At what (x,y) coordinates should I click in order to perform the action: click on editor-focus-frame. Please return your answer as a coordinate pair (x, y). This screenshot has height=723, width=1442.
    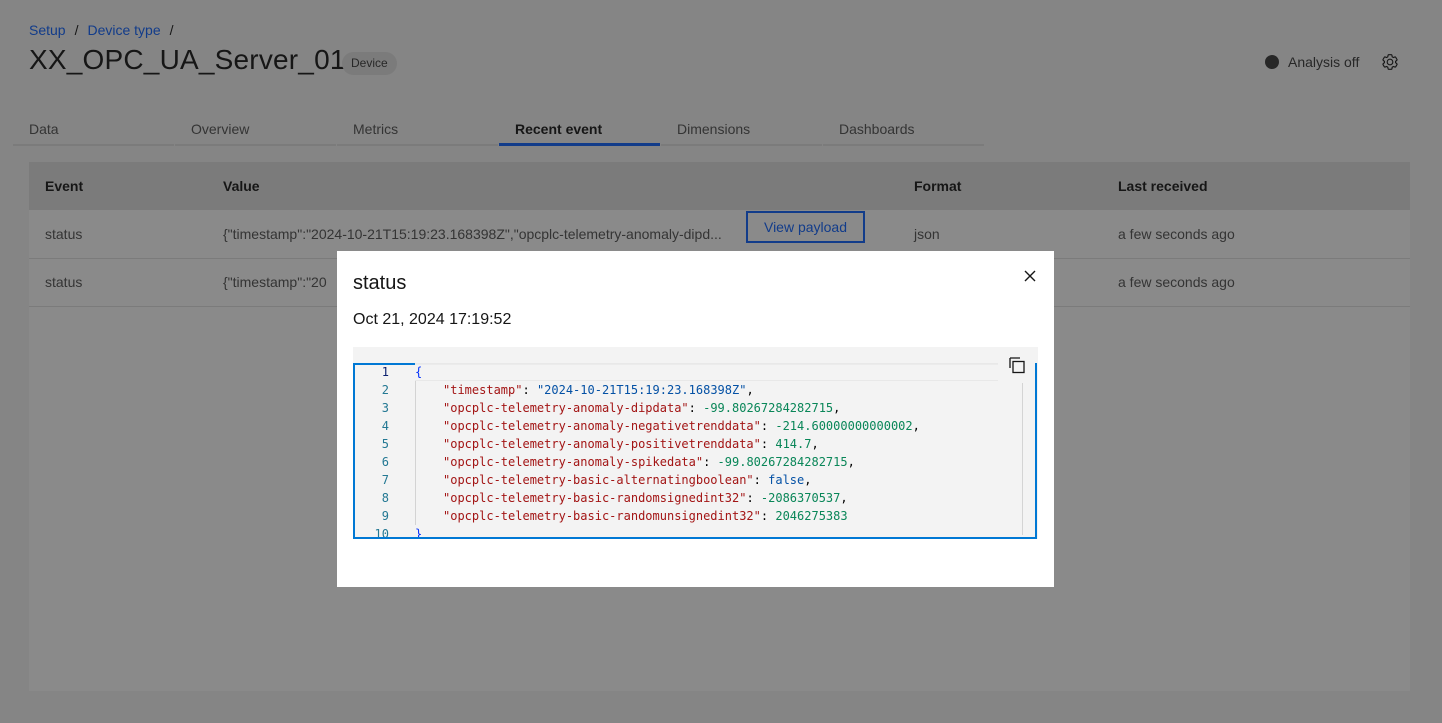
    Looking at the image, I should click on (695, 451).